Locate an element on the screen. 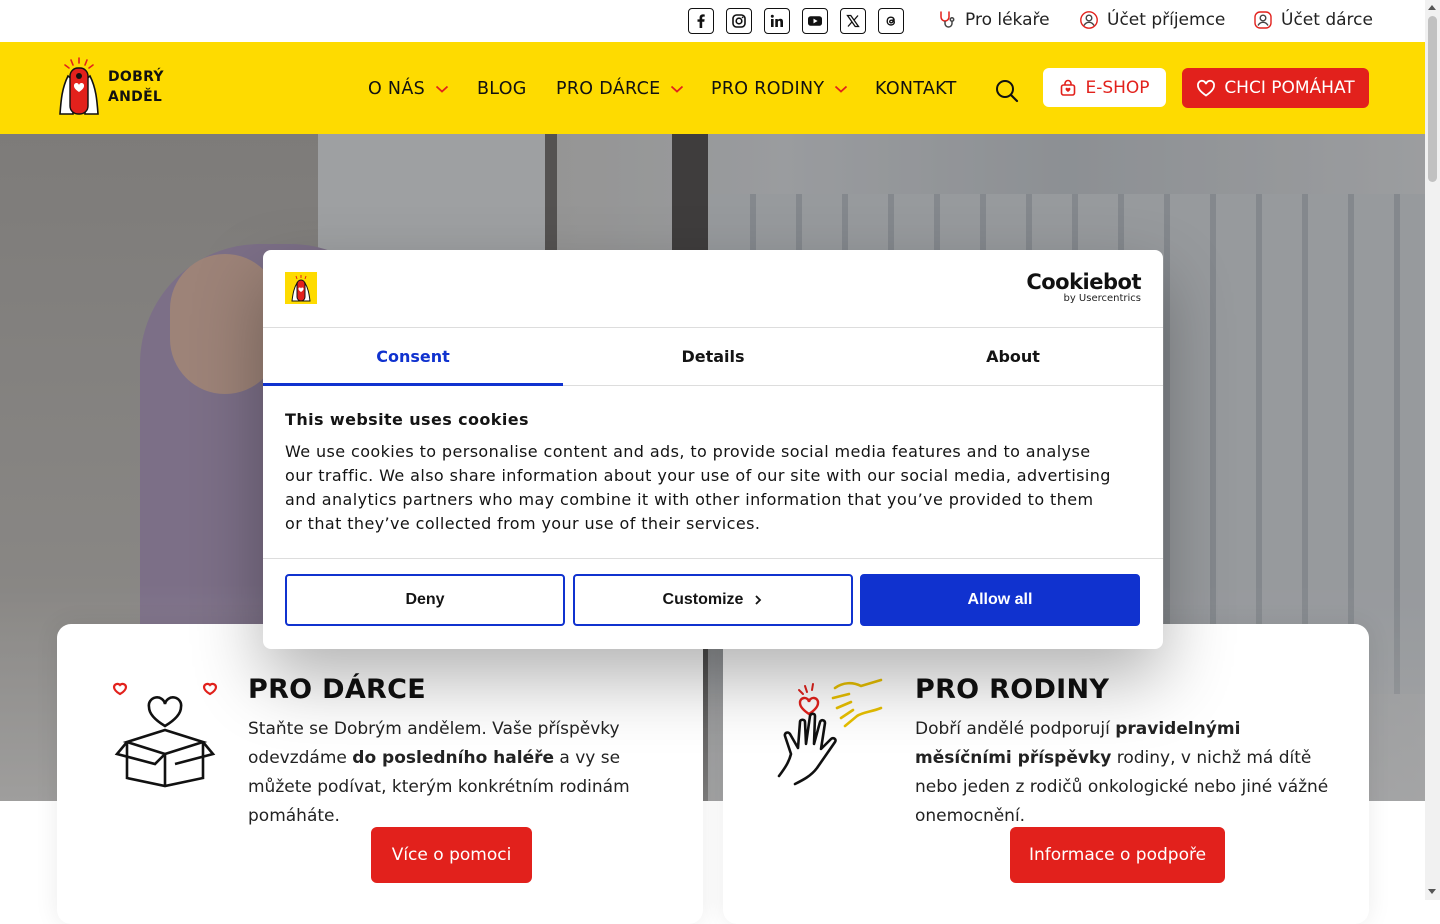 This screenshot has width=1440, height=924. nav-pro-darce-label: PRO DÁRCE is located at coordinates (608, 89).